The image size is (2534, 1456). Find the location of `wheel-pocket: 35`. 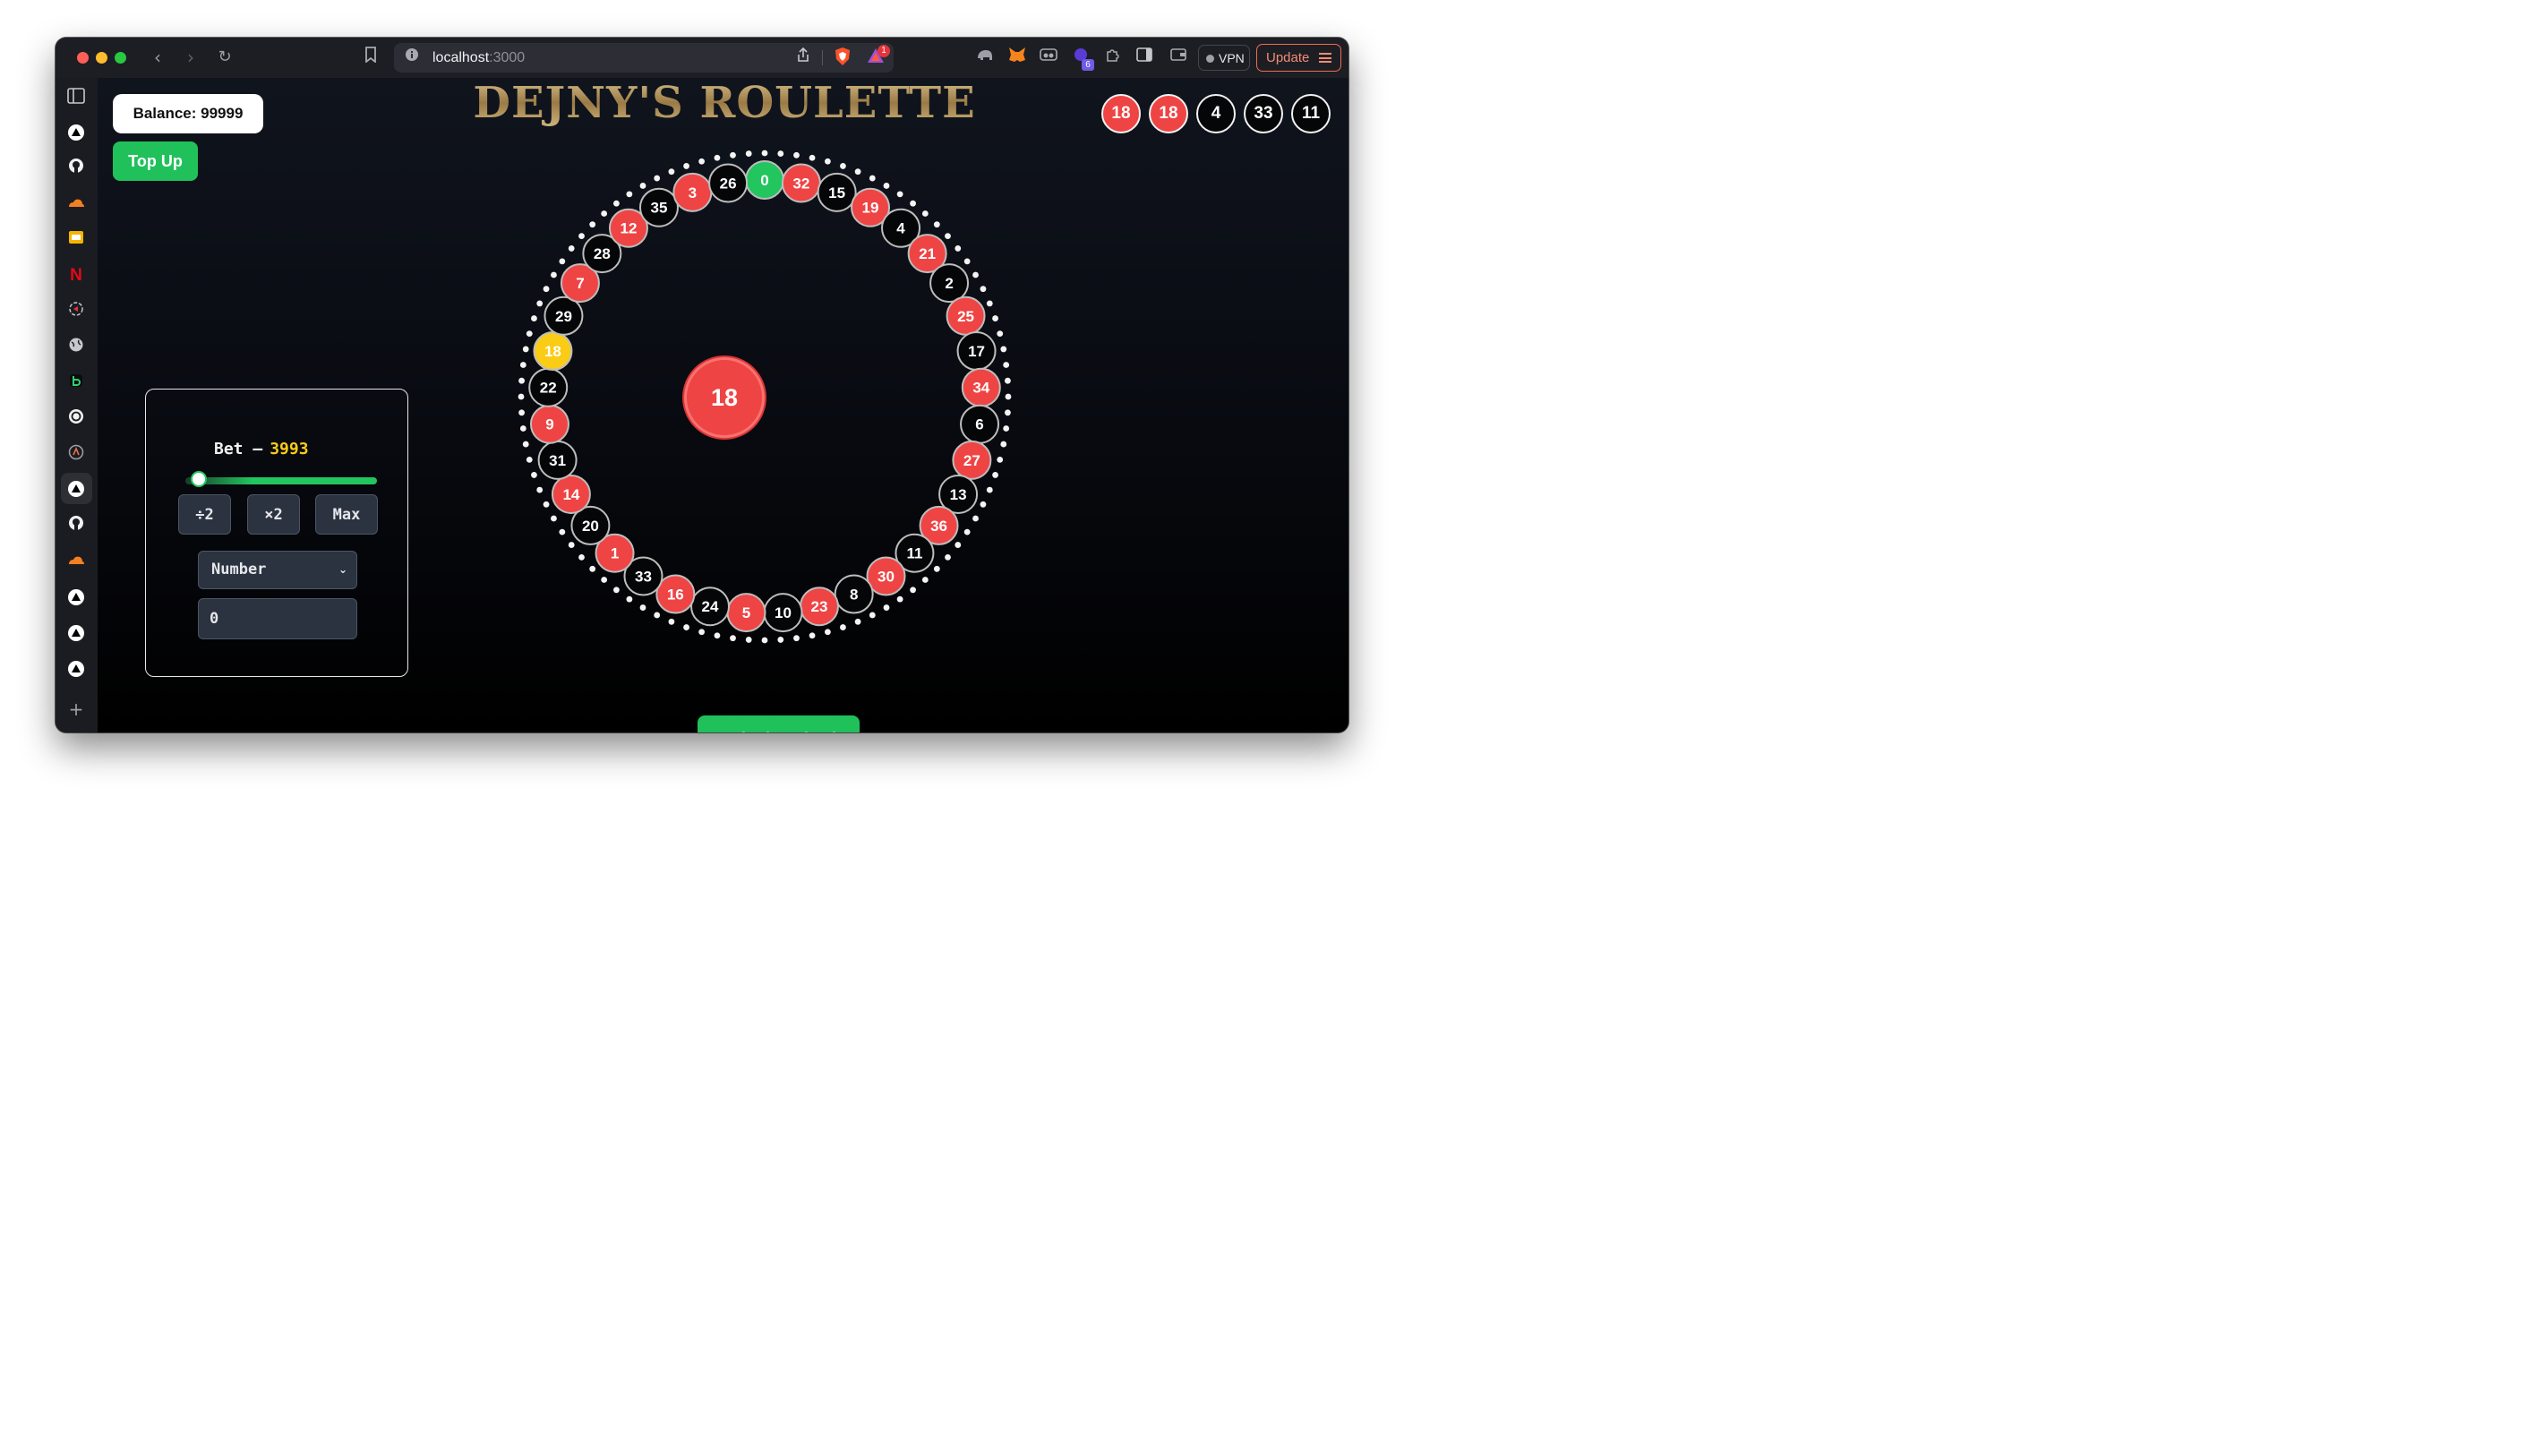

wheel-pocket: 35 is located at coordinates (658, 207).